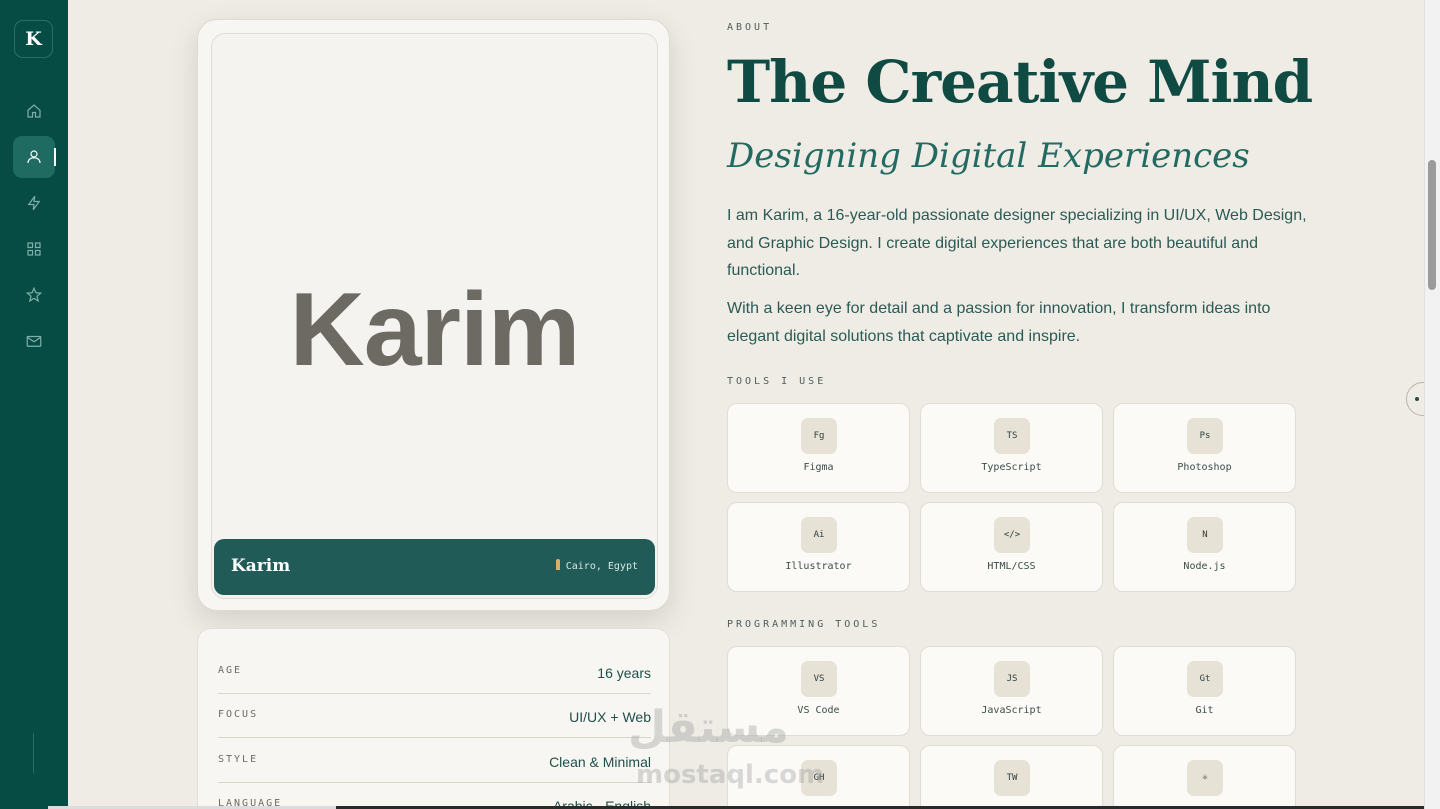 This screenshot has height=809, width=1440. I want to click on nav-about, so click(34, 157).